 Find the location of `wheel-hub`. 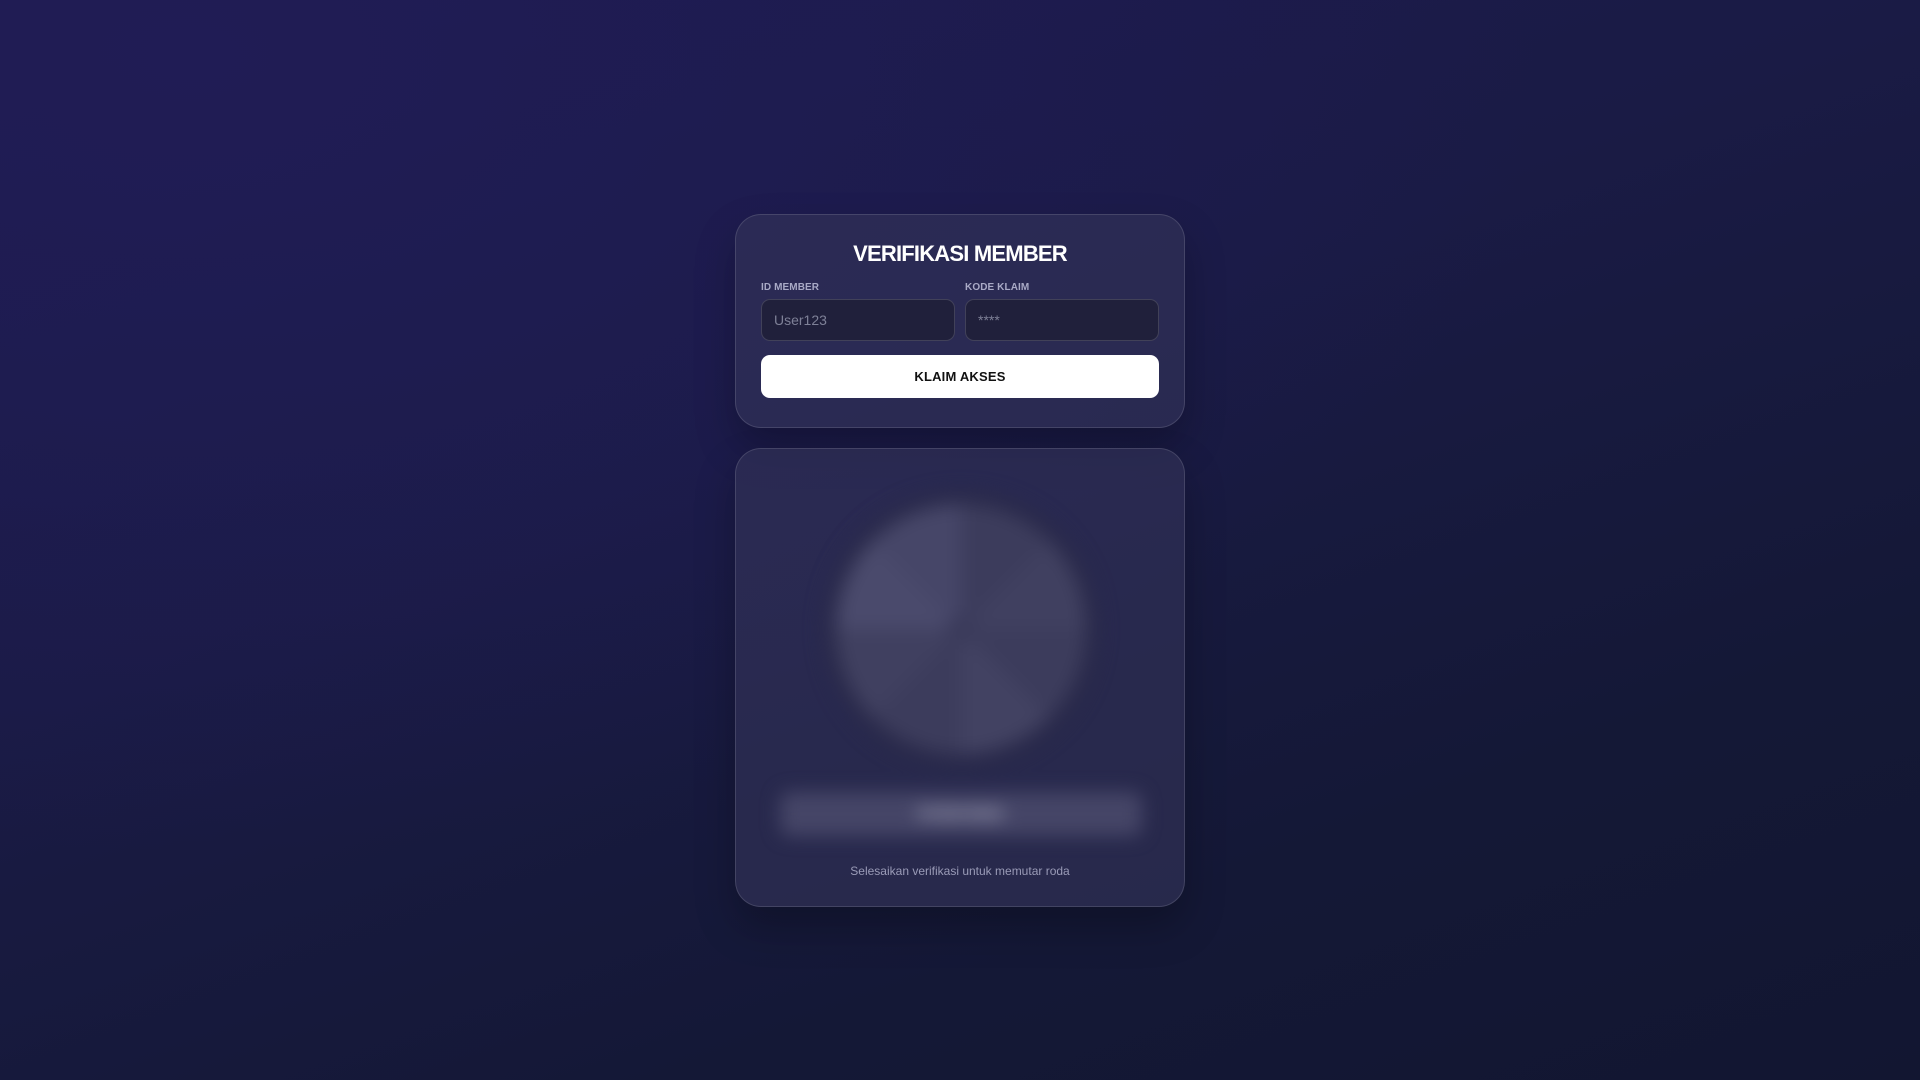

wheel-hub is located at coordinates (961, 629).